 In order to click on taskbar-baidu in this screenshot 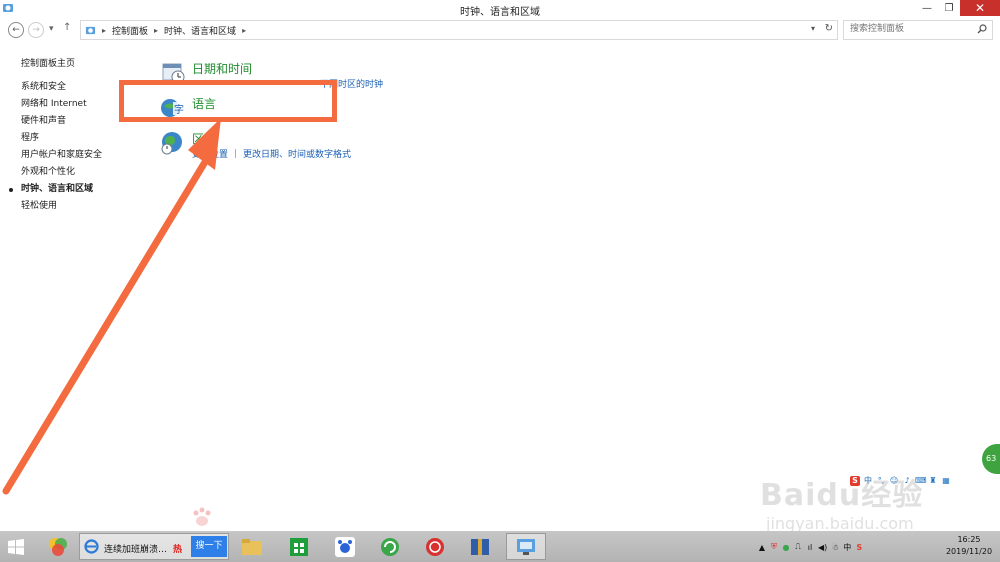, I will do `click(345, 546)`.